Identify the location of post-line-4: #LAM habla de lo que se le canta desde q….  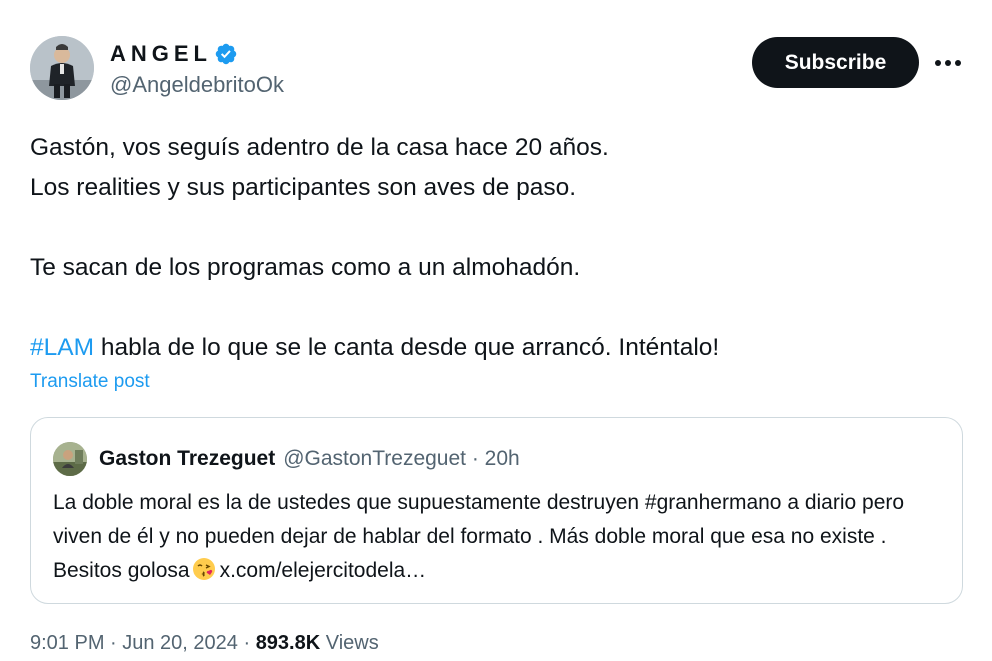
(495, 348).